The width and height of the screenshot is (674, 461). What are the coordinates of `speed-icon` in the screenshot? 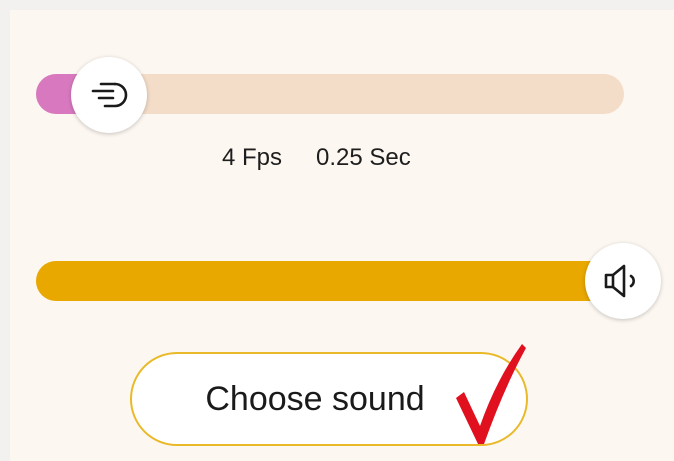 It's located at (109, 95).